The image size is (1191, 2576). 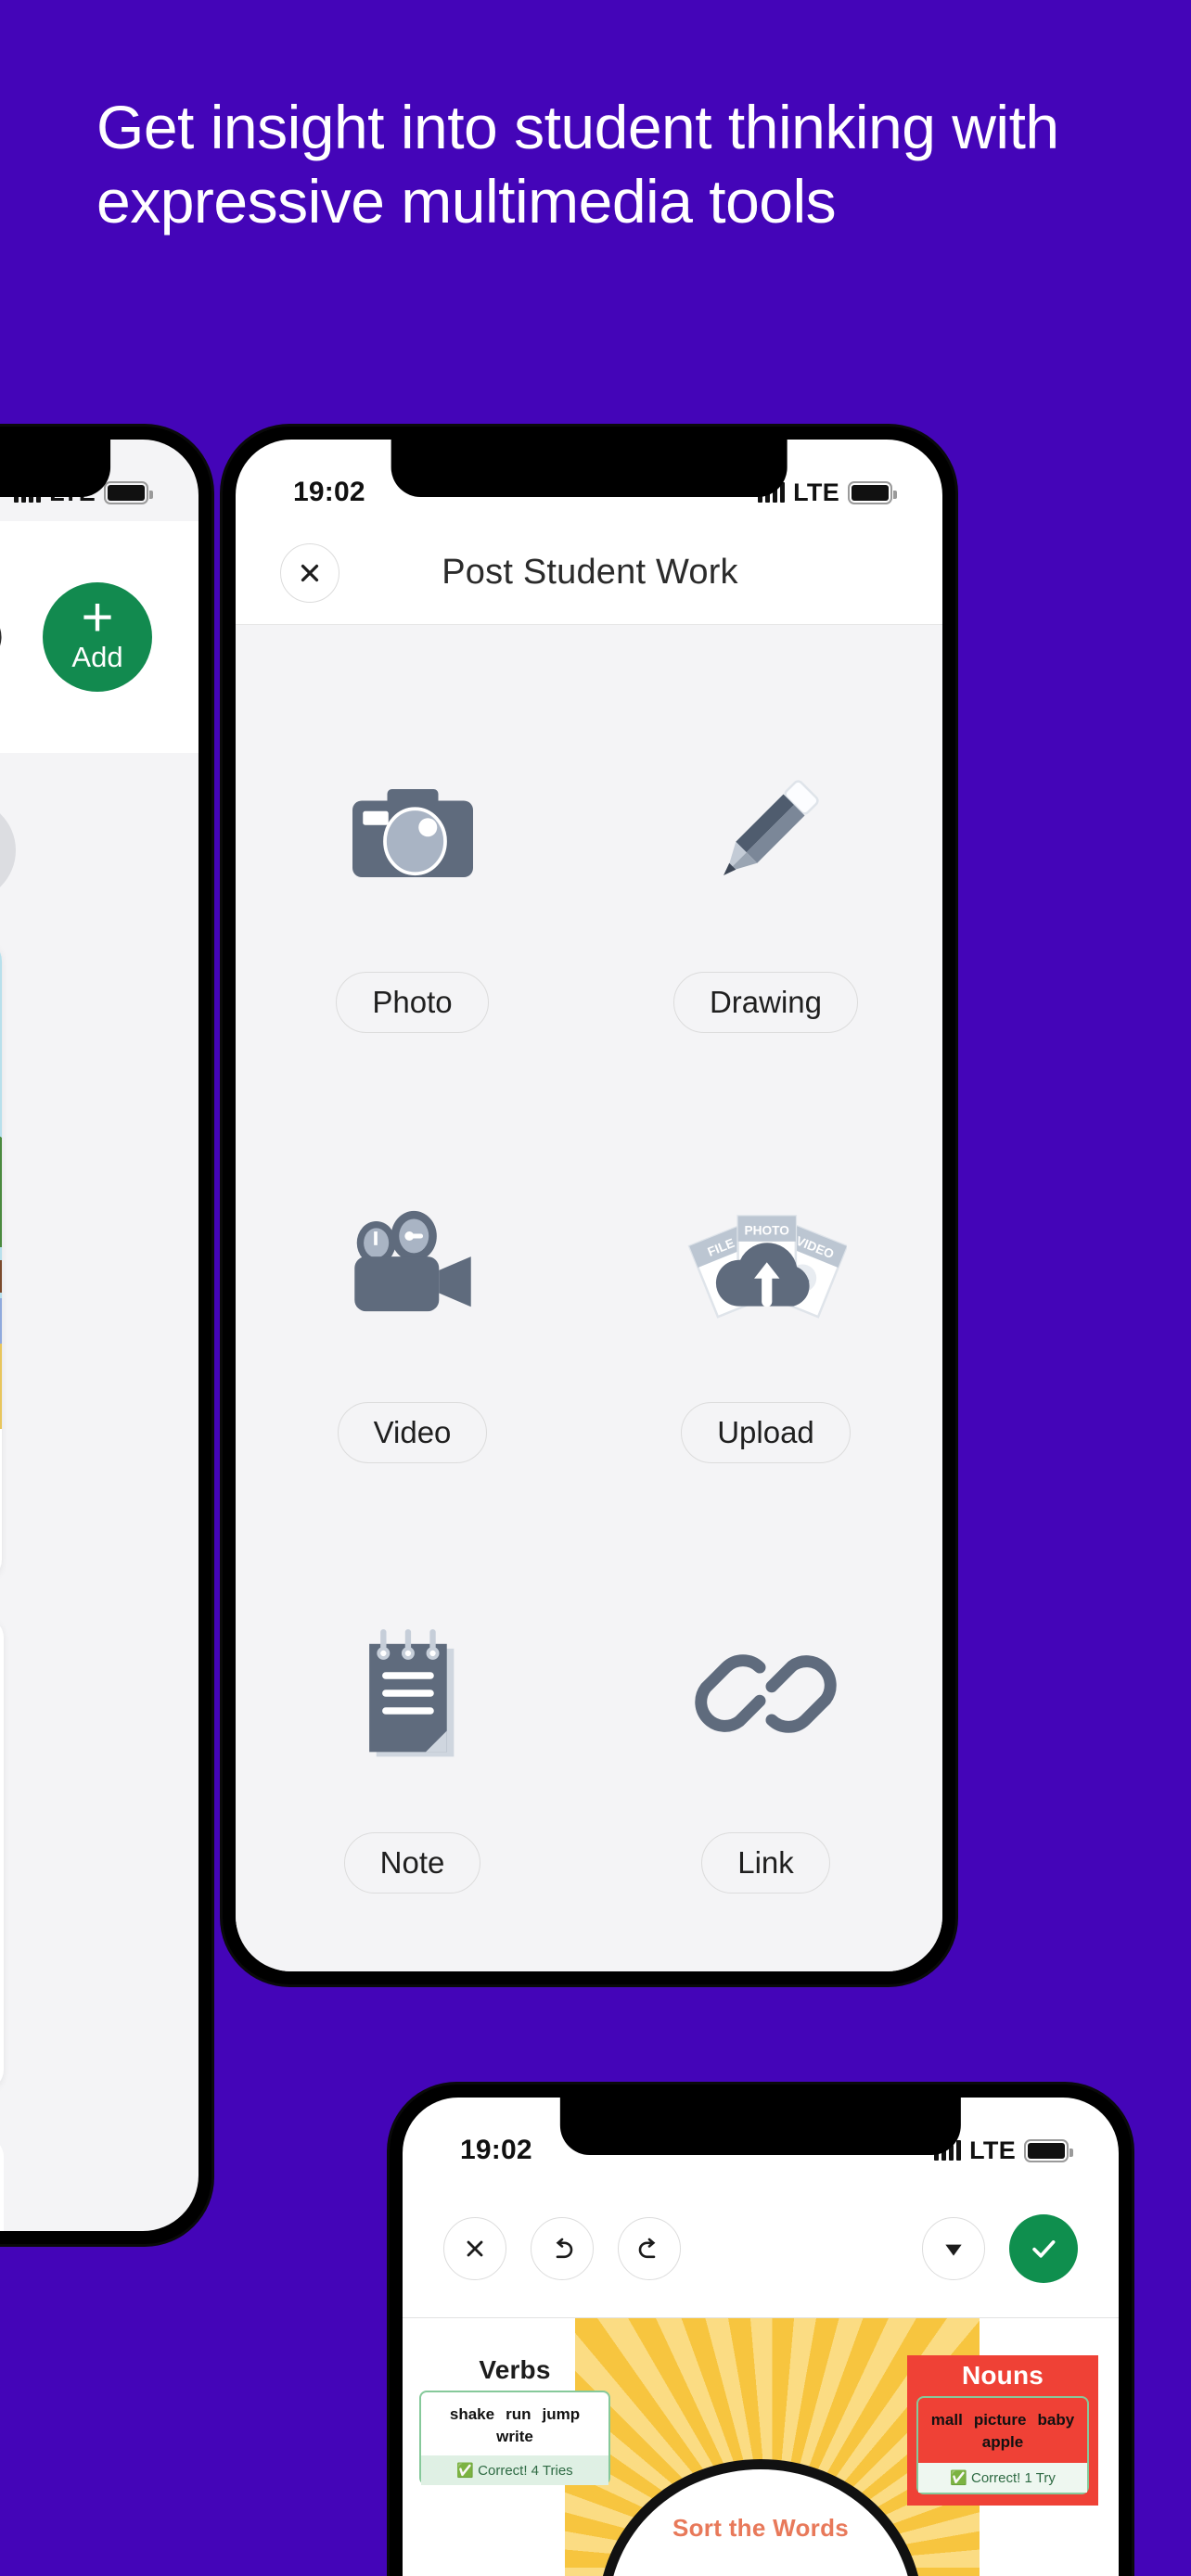 I want to click on video-camera-icon, so click(x=412, y=1263).